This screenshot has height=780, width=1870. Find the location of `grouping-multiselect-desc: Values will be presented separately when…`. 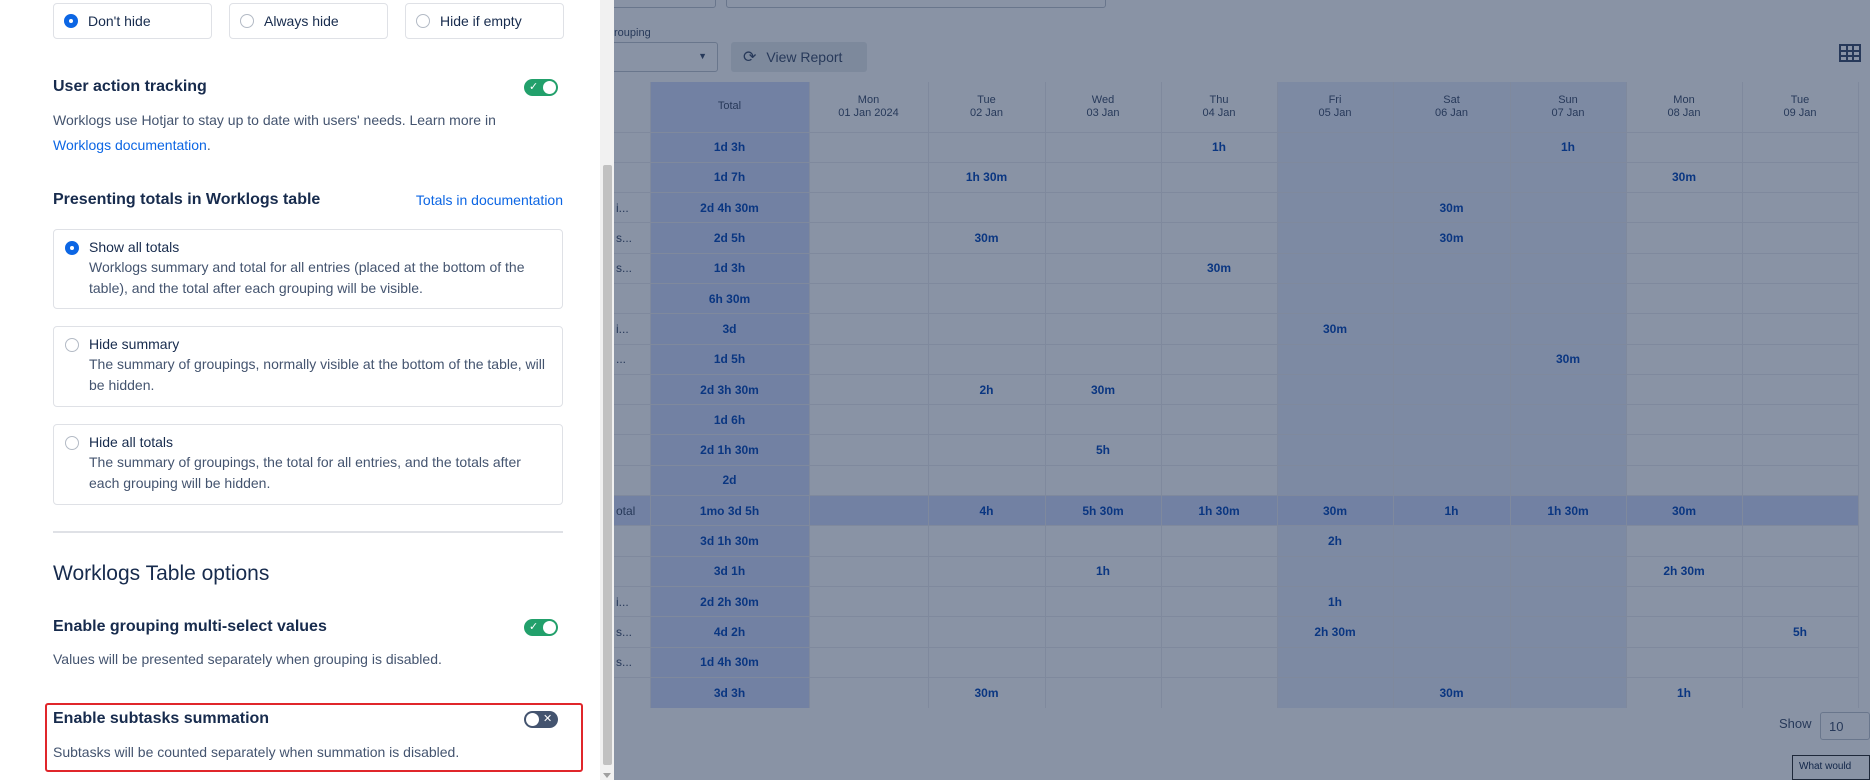

grouping-multiselect-desc: Values will be presented separately when… is located at coordinates (247, 659).